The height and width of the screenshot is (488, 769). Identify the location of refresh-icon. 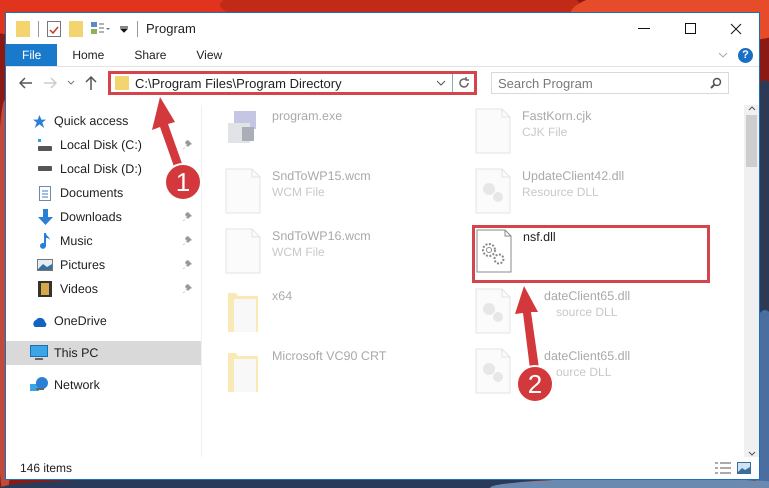
(464, 83).